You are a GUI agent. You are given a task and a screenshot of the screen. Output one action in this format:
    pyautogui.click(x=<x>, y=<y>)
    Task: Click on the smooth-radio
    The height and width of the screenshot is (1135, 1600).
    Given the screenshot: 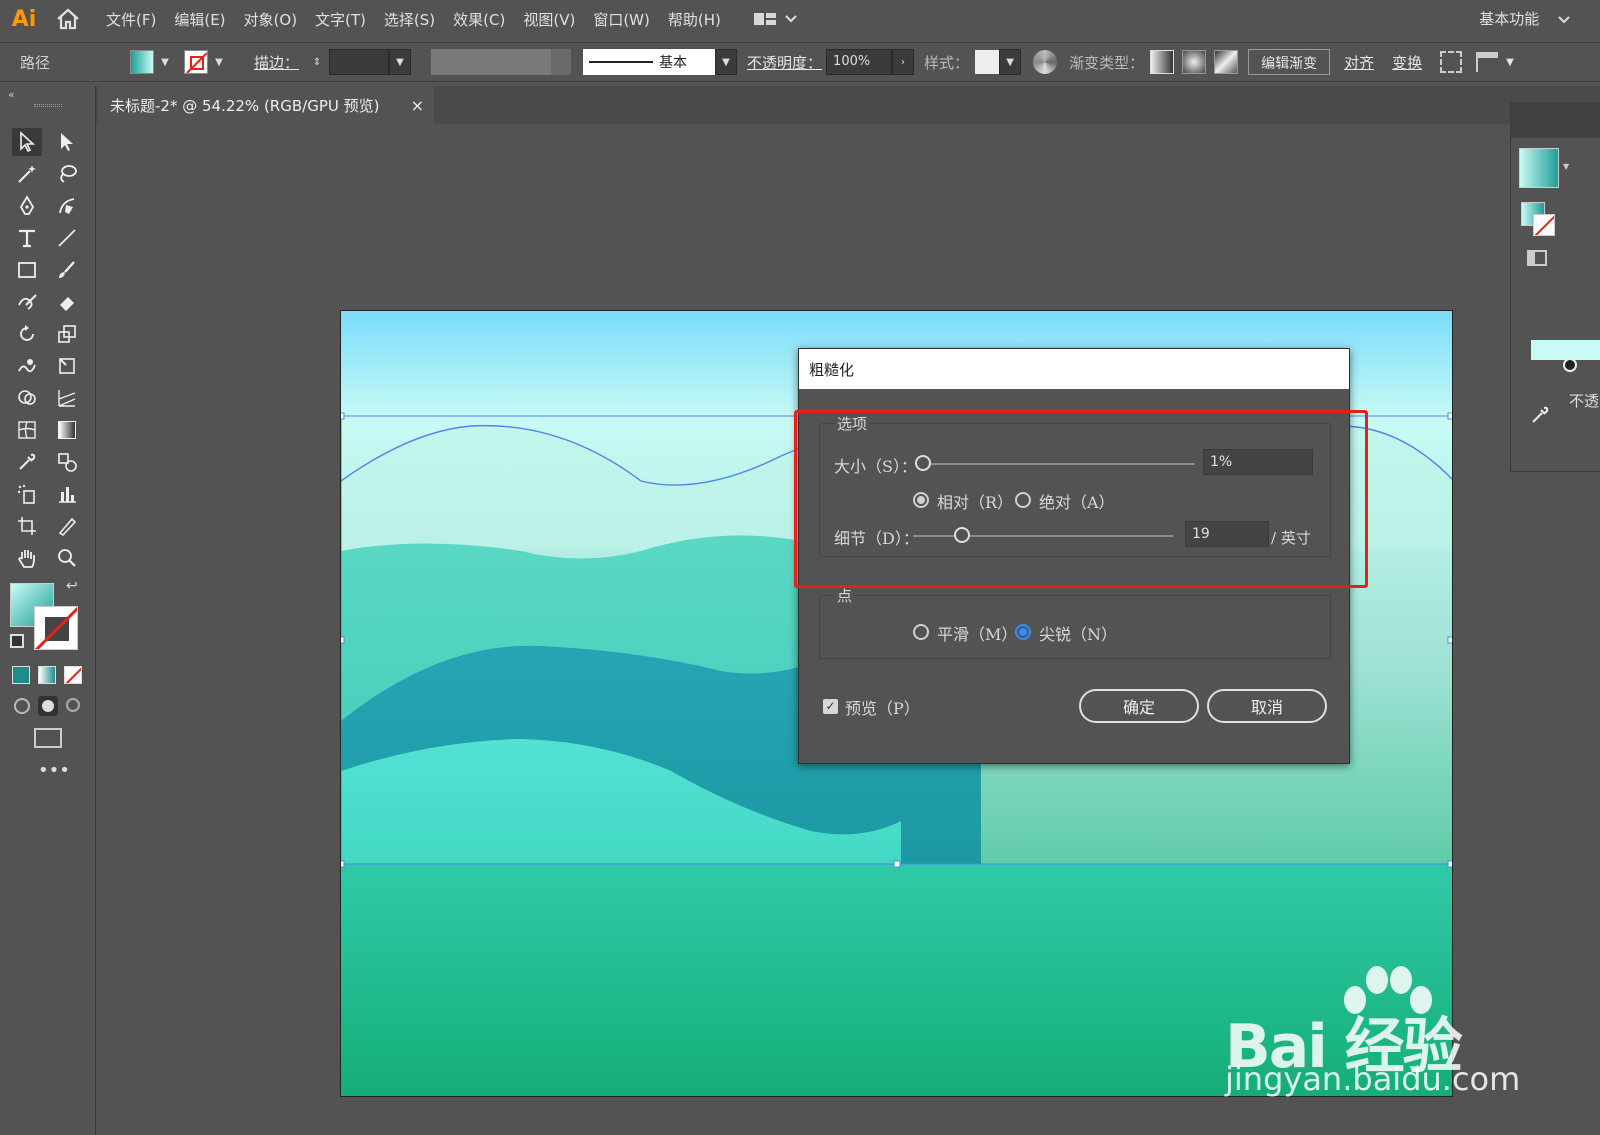 What is the action you would take?
    pyautogui.click(x=921, y=632)
    